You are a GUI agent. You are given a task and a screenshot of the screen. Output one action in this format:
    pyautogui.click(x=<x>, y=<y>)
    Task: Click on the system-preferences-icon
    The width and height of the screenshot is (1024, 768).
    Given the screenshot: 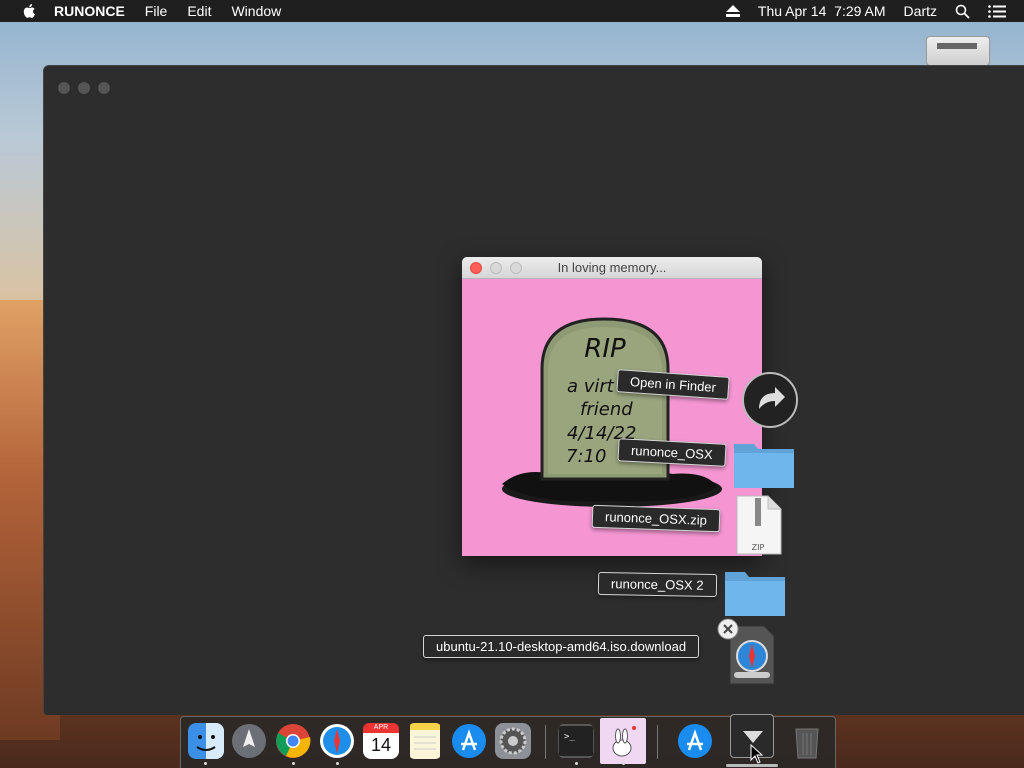 What is the action you would take?
    pyautogui.click(x=513, y=741)
    